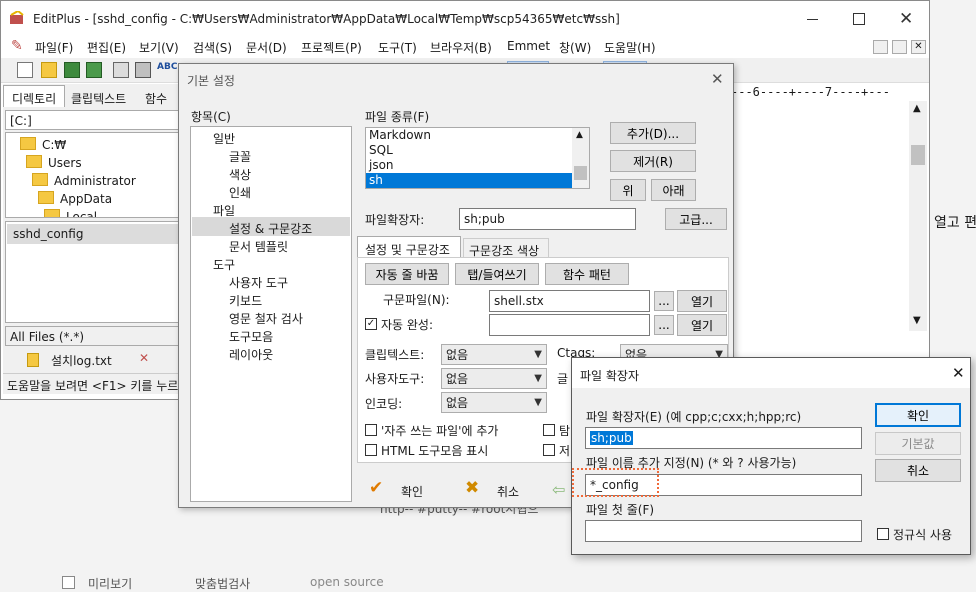 This screenshot has height=592, width=976. Describe the element at coordinates (499, 489) in the screenshot. I see `cancel-button: ✖ 취소` at that location.